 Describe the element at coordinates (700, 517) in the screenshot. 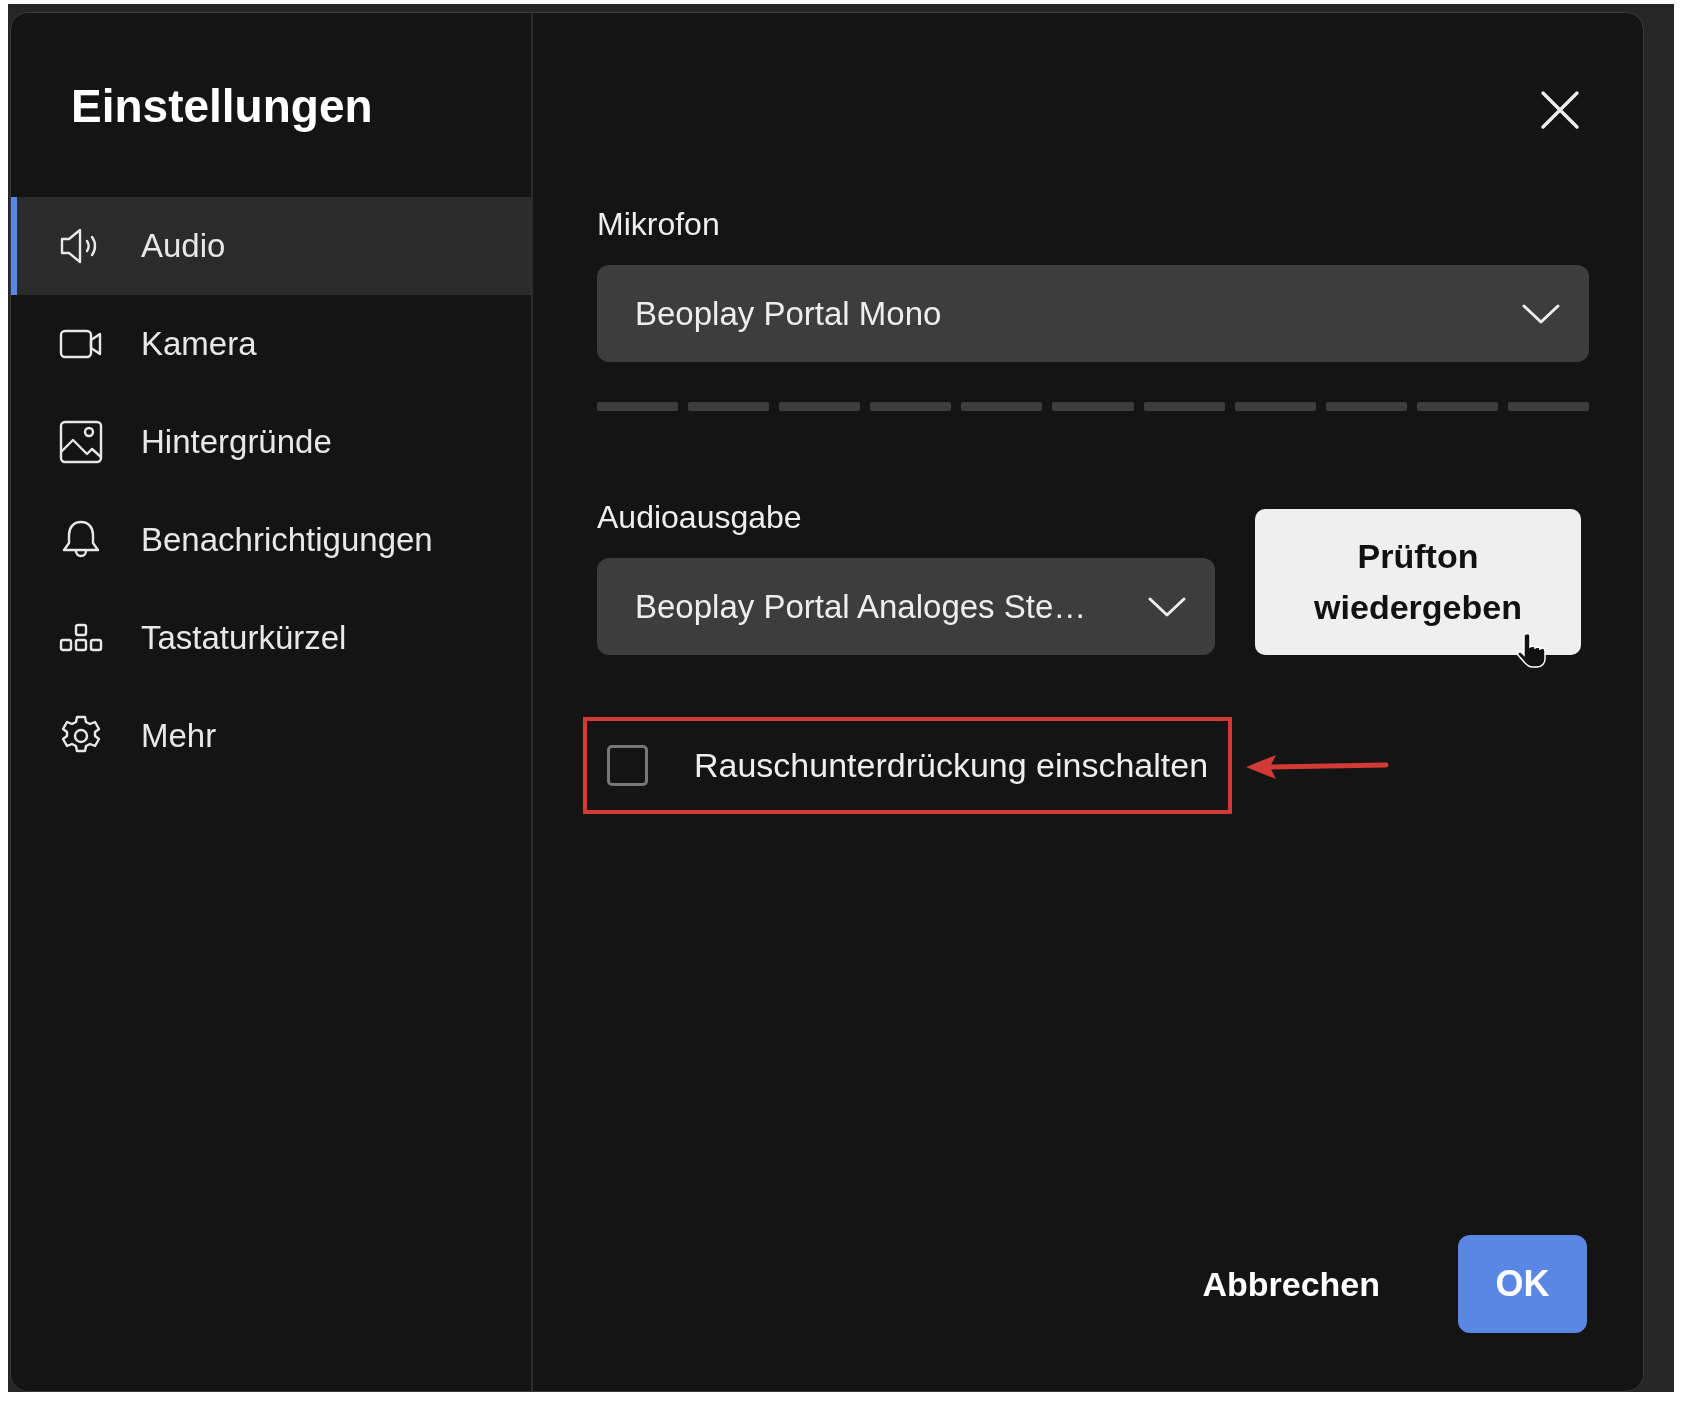

I see `field-label: Audioausgabe` at that location.